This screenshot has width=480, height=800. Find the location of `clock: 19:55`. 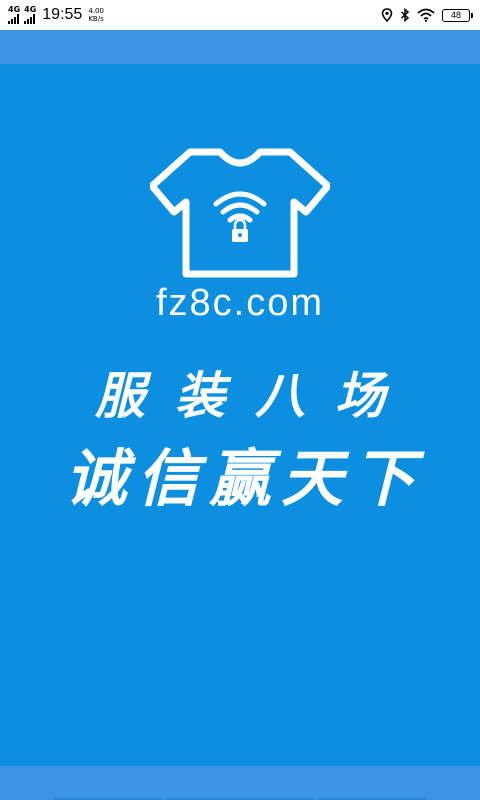

clock: 19:55 is located at coordinates (62, 14).